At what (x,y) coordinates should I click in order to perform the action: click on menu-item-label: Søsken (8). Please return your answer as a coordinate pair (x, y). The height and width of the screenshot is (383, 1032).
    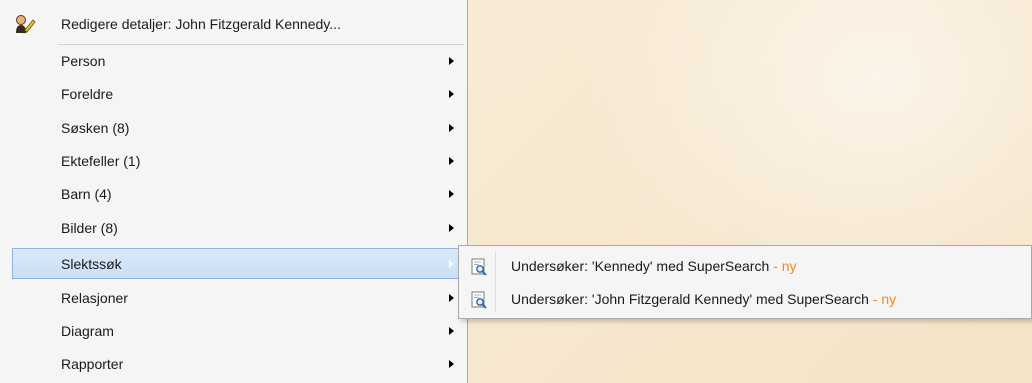
    Looking at the image, I should click on (95, 128).